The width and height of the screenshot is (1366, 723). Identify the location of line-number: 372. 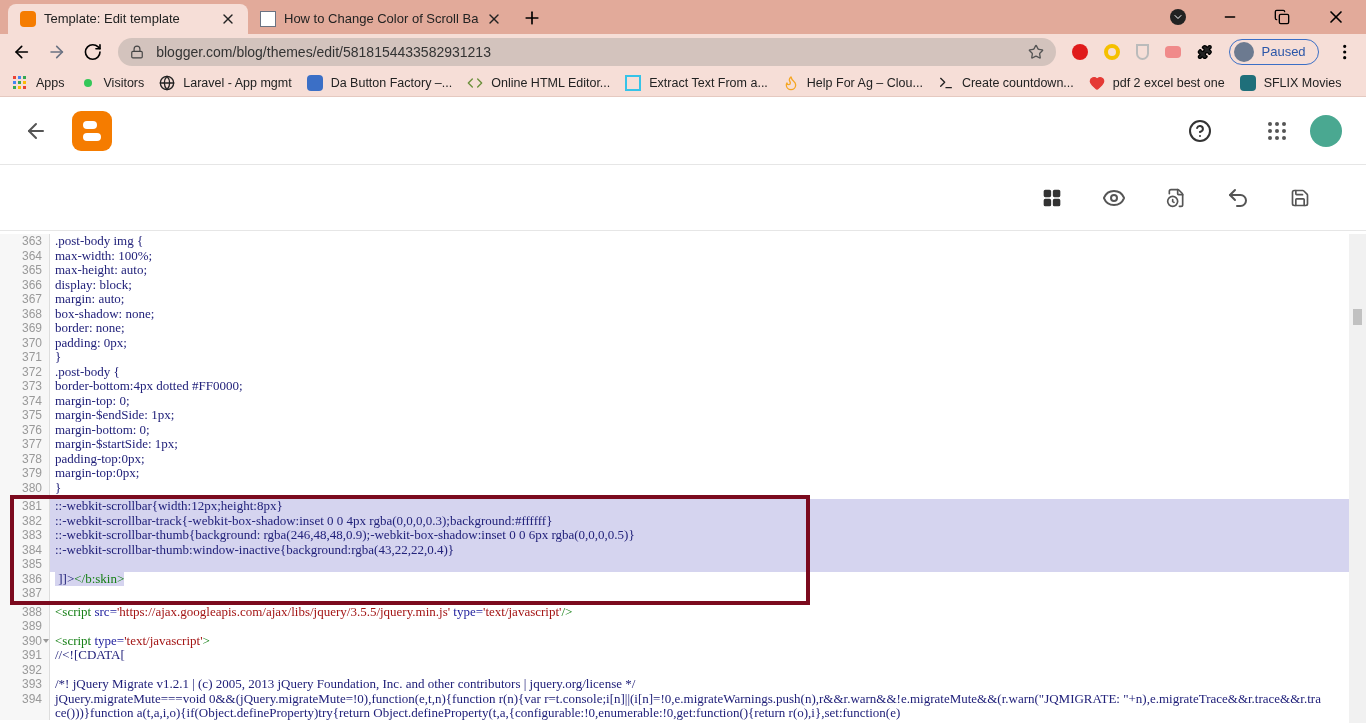
(31, 371).